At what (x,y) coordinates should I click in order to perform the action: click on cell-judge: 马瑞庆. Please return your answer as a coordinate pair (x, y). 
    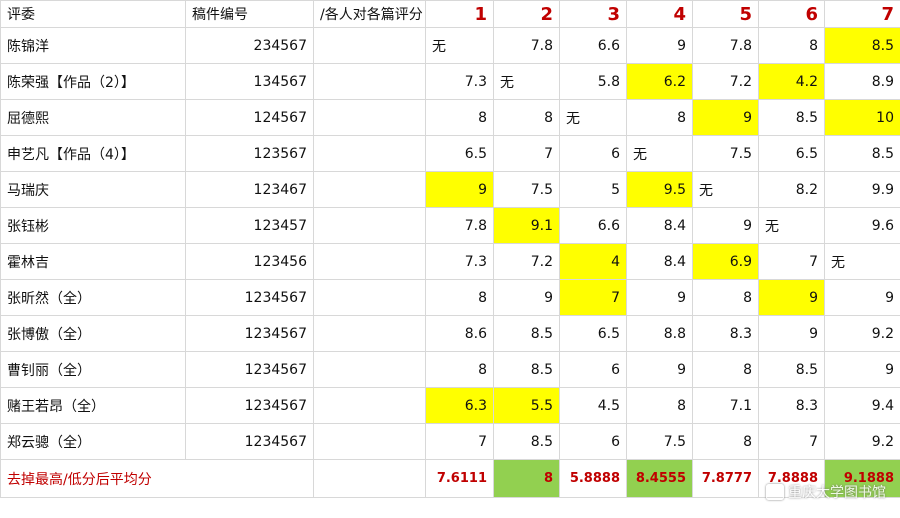
    Looking at the image, I should click on (93, 189).